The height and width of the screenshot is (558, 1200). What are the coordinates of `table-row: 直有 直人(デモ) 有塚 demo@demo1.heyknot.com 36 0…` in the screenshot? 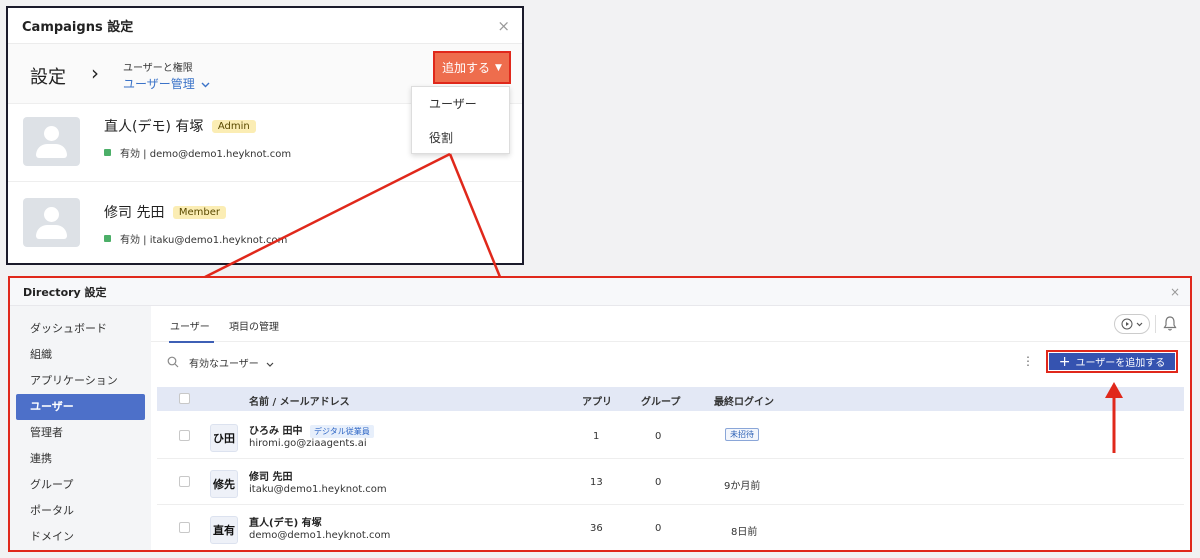 It's located at (670, 527).